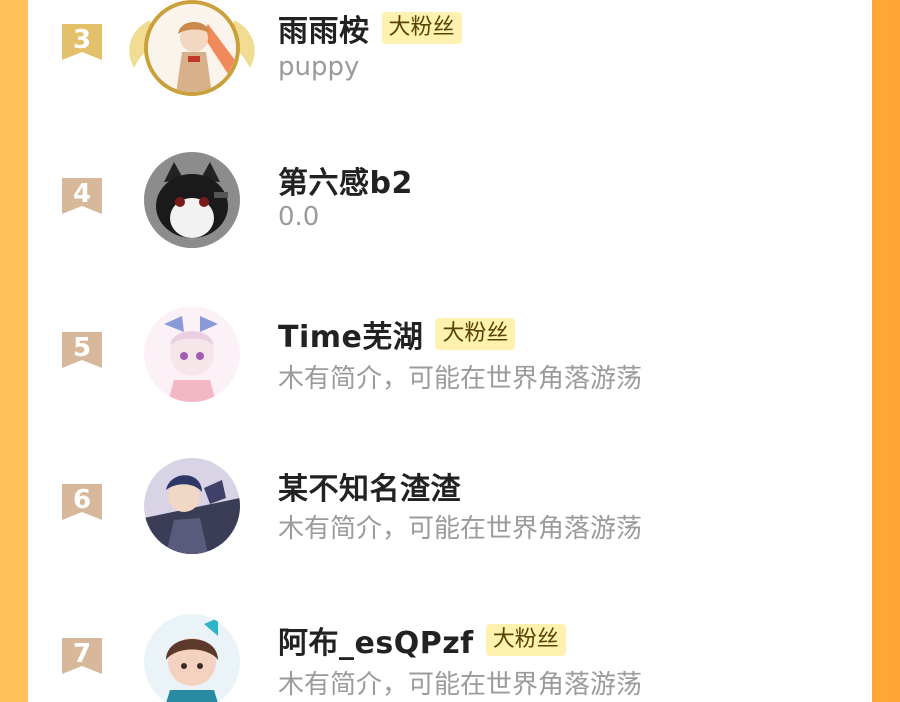 Image resolution: width=900 pixels, height=702 pixels. Describe the element at coordinates (450, 56) in the screenshot. I see `ranking-row-3: 3 雨雨桉 大粉丝 puppy` at that location.